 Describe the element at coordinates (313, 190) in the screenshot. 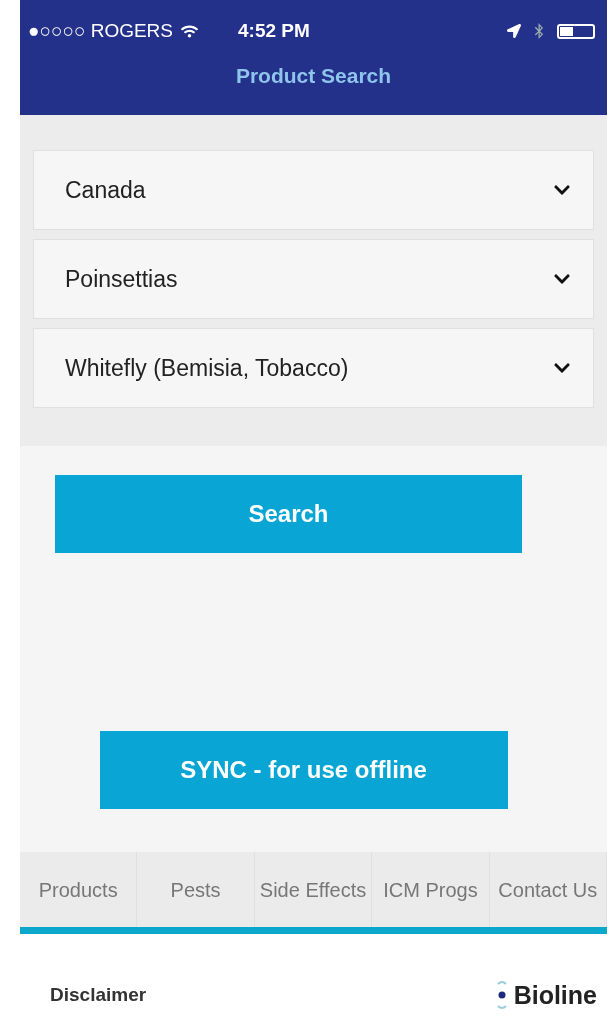

I see `dropdown-field: Canada` at that location.